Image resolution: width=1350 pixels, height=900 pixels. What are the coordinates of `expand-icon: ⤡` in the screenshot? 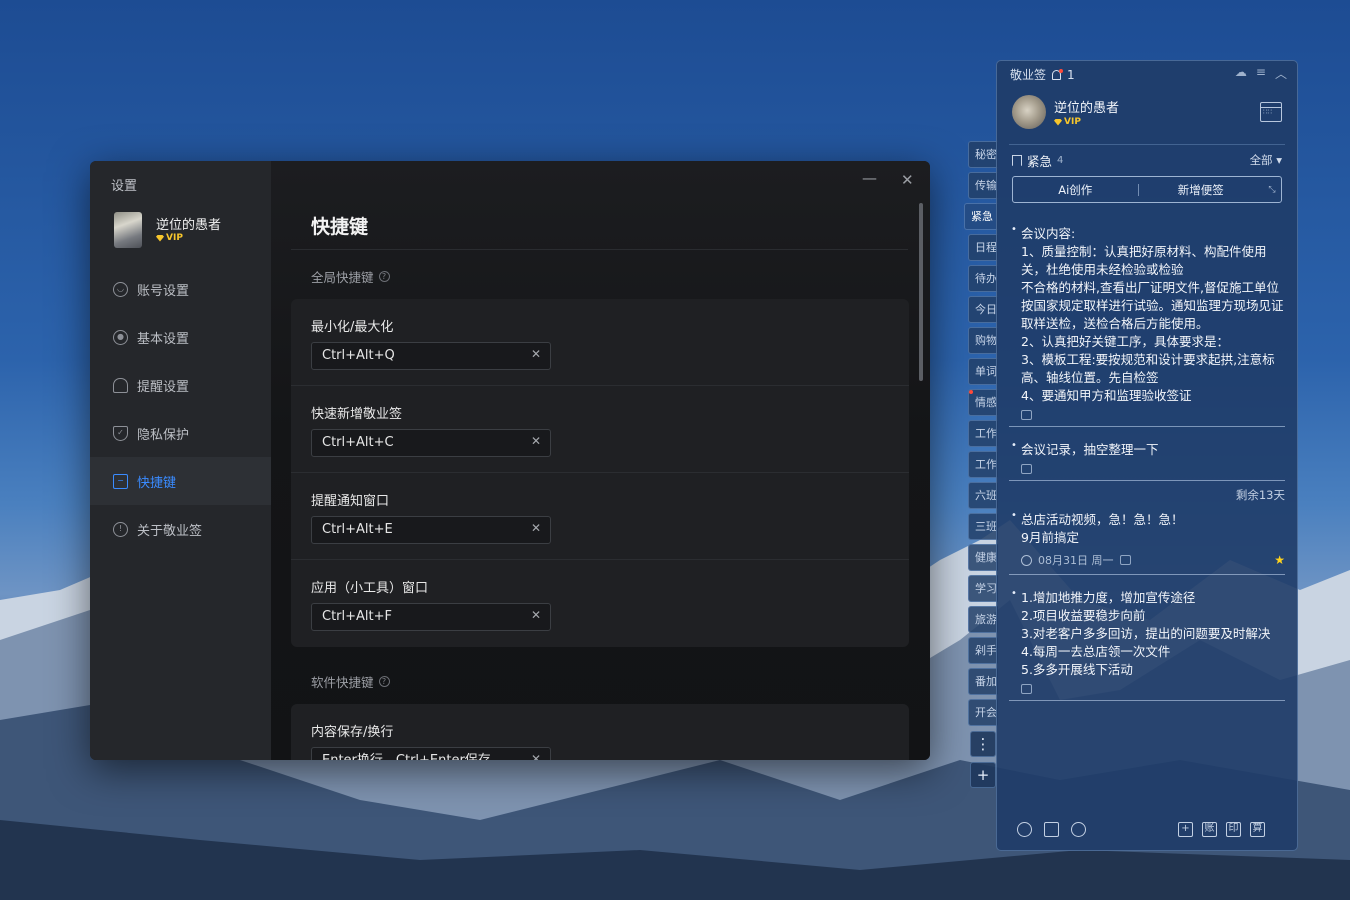 It's located at (1272, 190).